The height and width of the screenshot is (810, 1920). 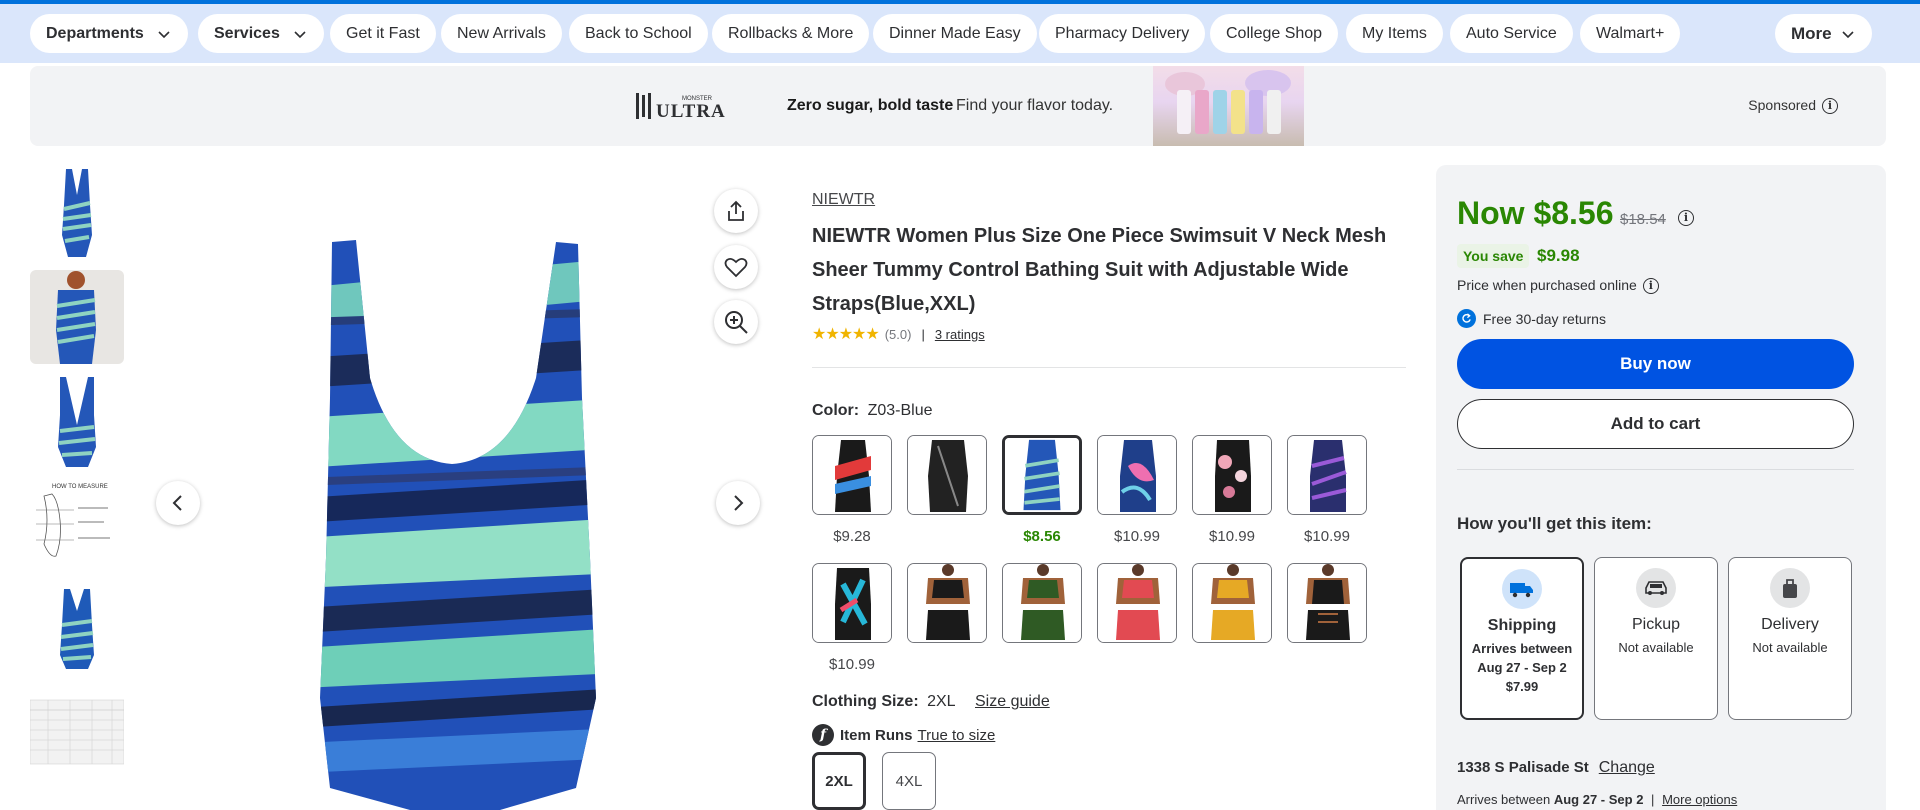 I want to click on nav-link-get-it-fast: Get it Fast, so click(x=383, y=33).